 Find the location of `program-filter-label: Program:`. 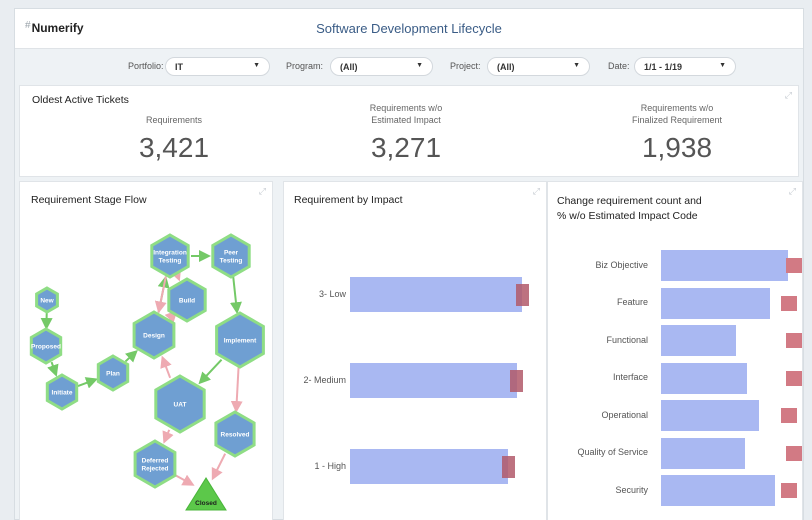

program-filter-label: Program: is located at coordinates (305, 66).